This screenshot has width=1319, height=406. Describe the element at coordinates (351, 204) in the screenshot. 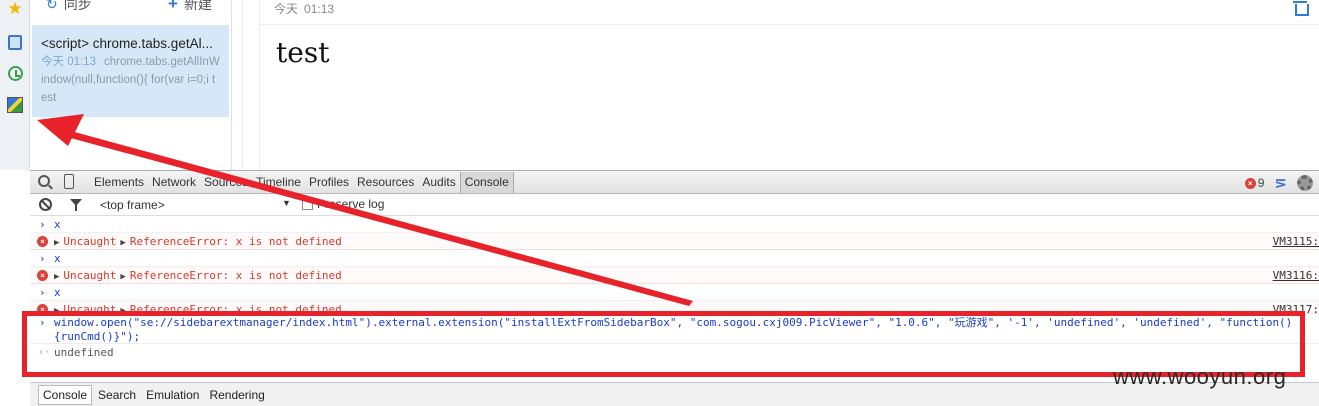

I see `preserve-log-label: Preserve log` at that location.